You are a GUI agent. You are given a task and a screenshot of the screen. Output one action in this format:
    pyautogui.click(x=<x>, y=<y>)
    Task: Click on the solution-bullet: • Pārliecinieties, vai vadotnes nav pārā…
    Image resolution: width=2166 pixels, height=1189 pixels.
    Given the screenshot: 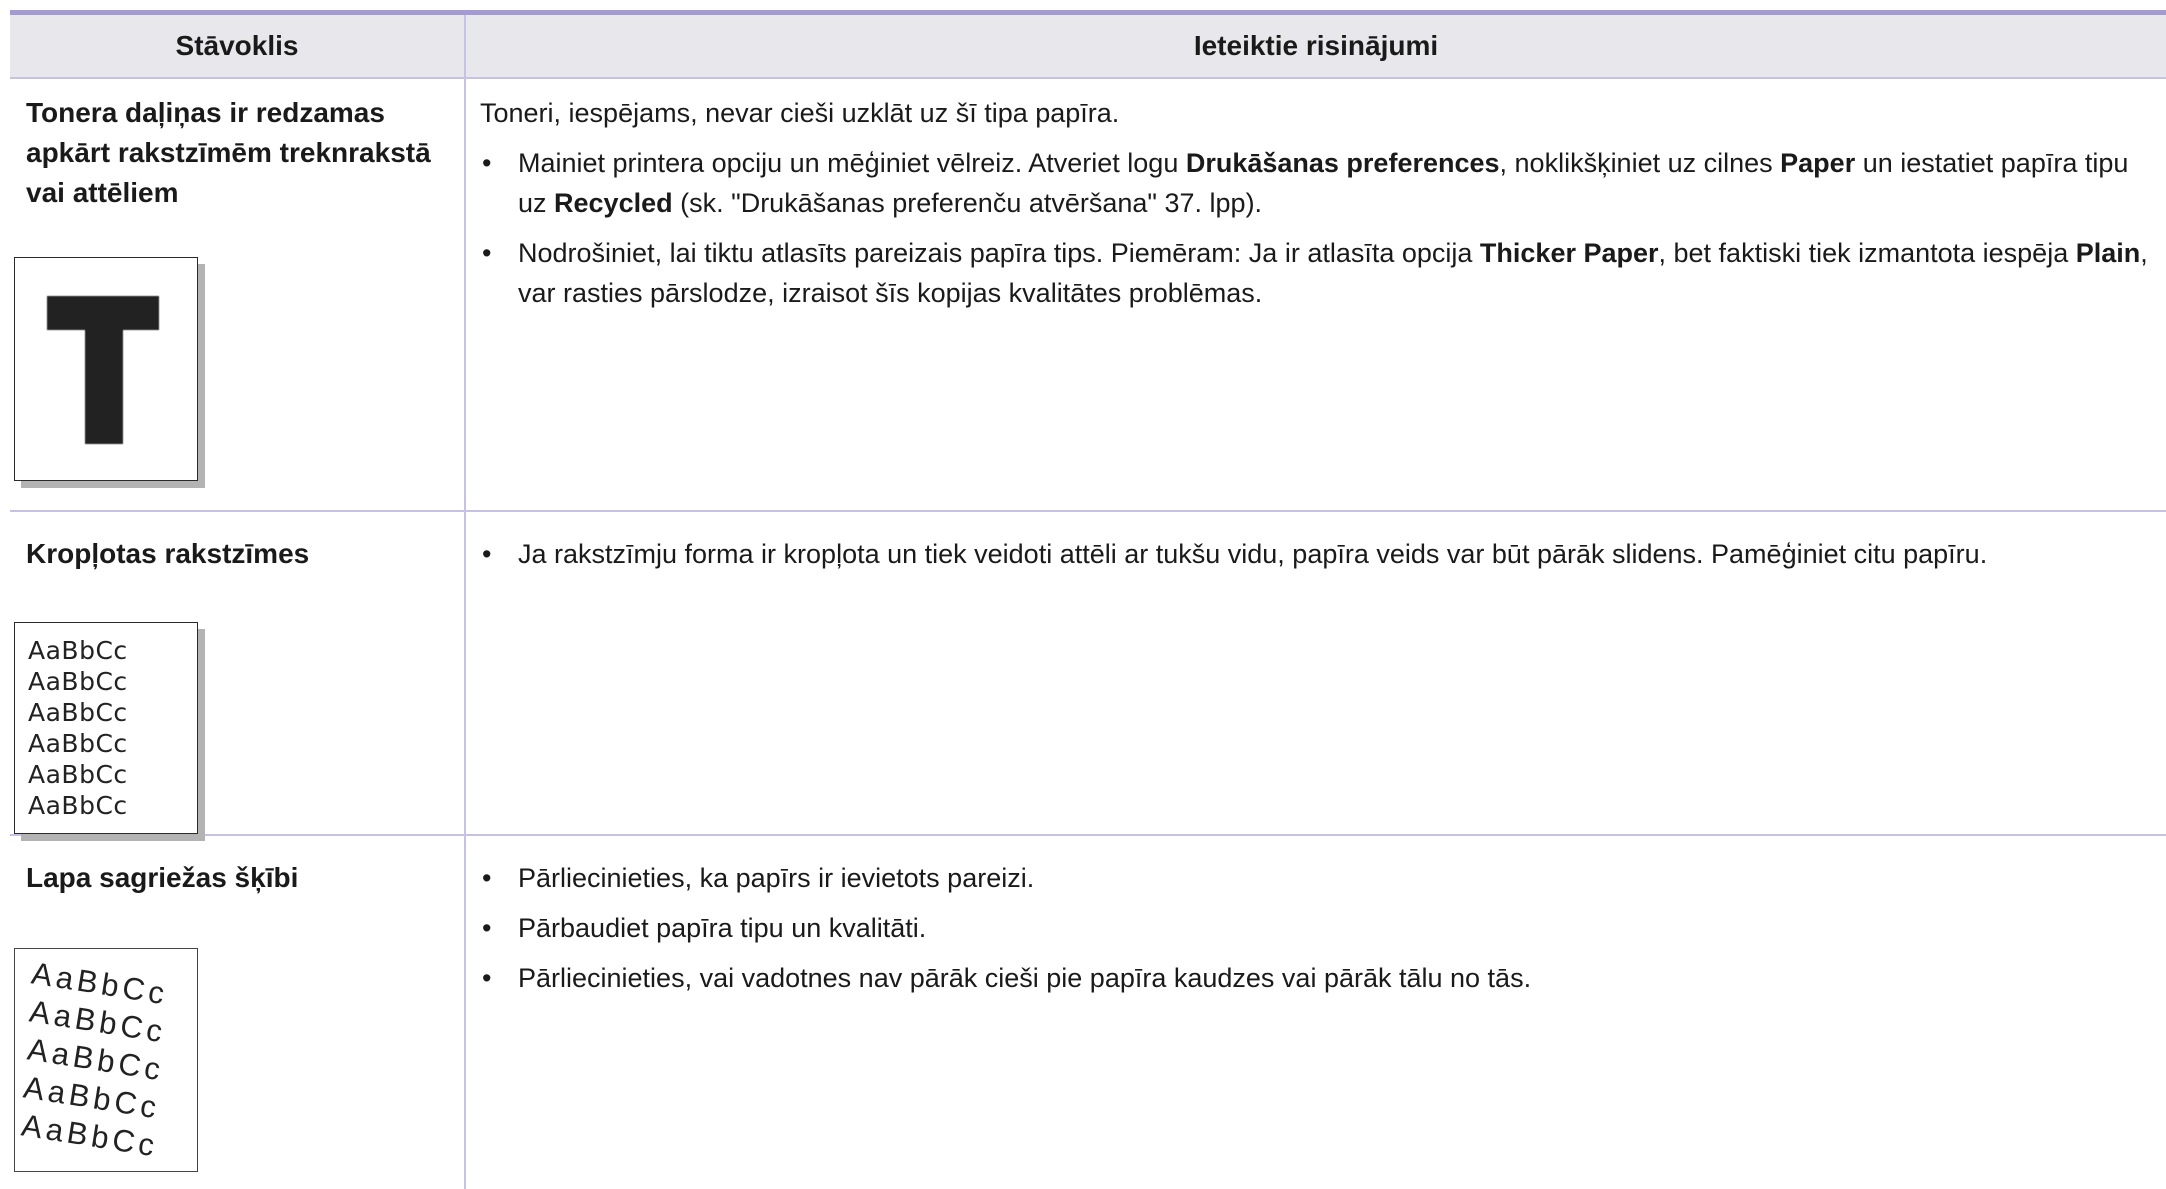 What is the action you would take?
    pyautogui.click(x=1316, y=978)
    